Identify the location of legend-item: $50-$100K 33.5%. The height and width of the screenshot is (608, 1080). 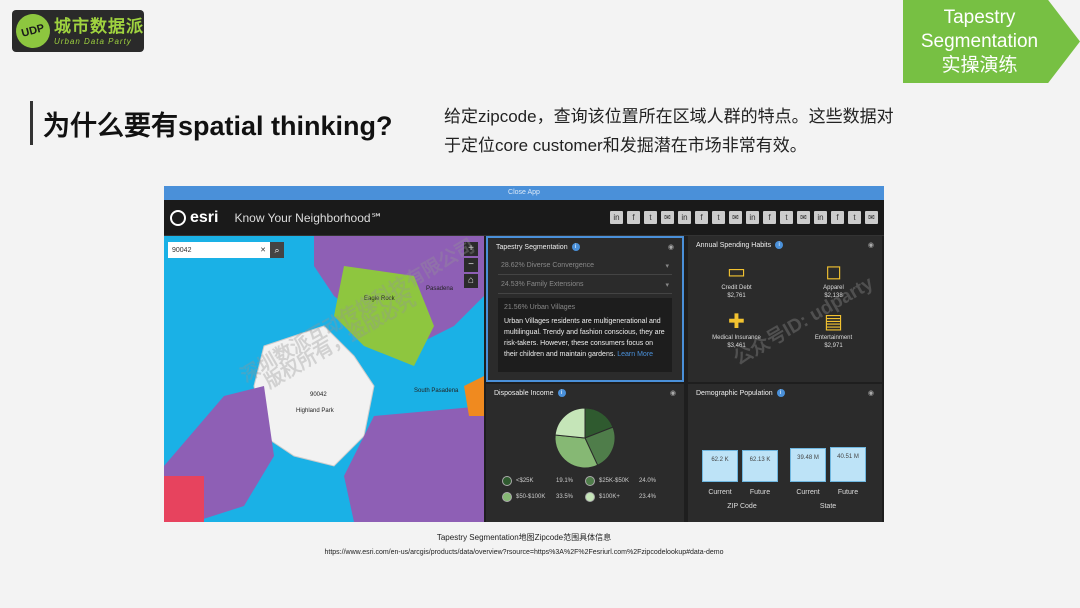
(543, 497).